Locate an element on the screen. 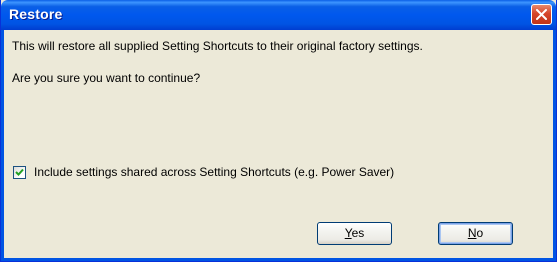  window-frame-bottom is located at coordinates (278, 259).